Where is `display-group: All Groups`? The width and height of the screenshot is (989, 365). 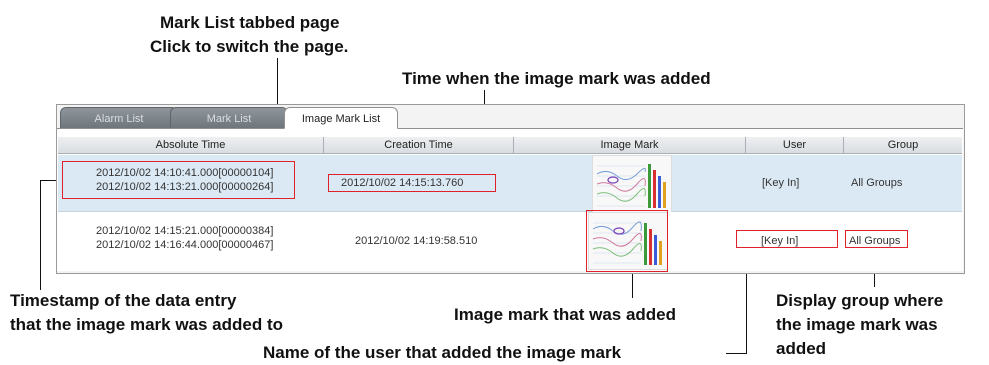 display-group: All Groups is located at coordinates (877, 183).